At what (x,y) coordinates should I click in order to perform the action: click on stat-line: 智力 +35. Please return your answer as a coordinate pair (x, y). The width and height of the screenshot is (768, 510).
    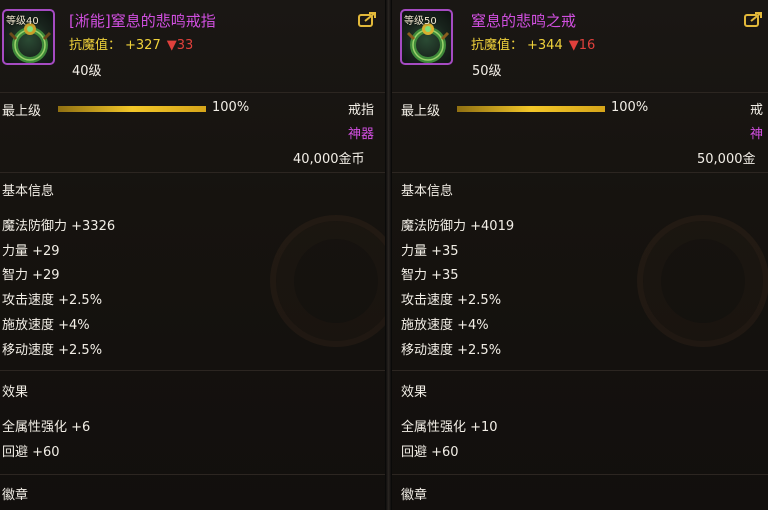
    Looking at the image, I should click on (430, 275).